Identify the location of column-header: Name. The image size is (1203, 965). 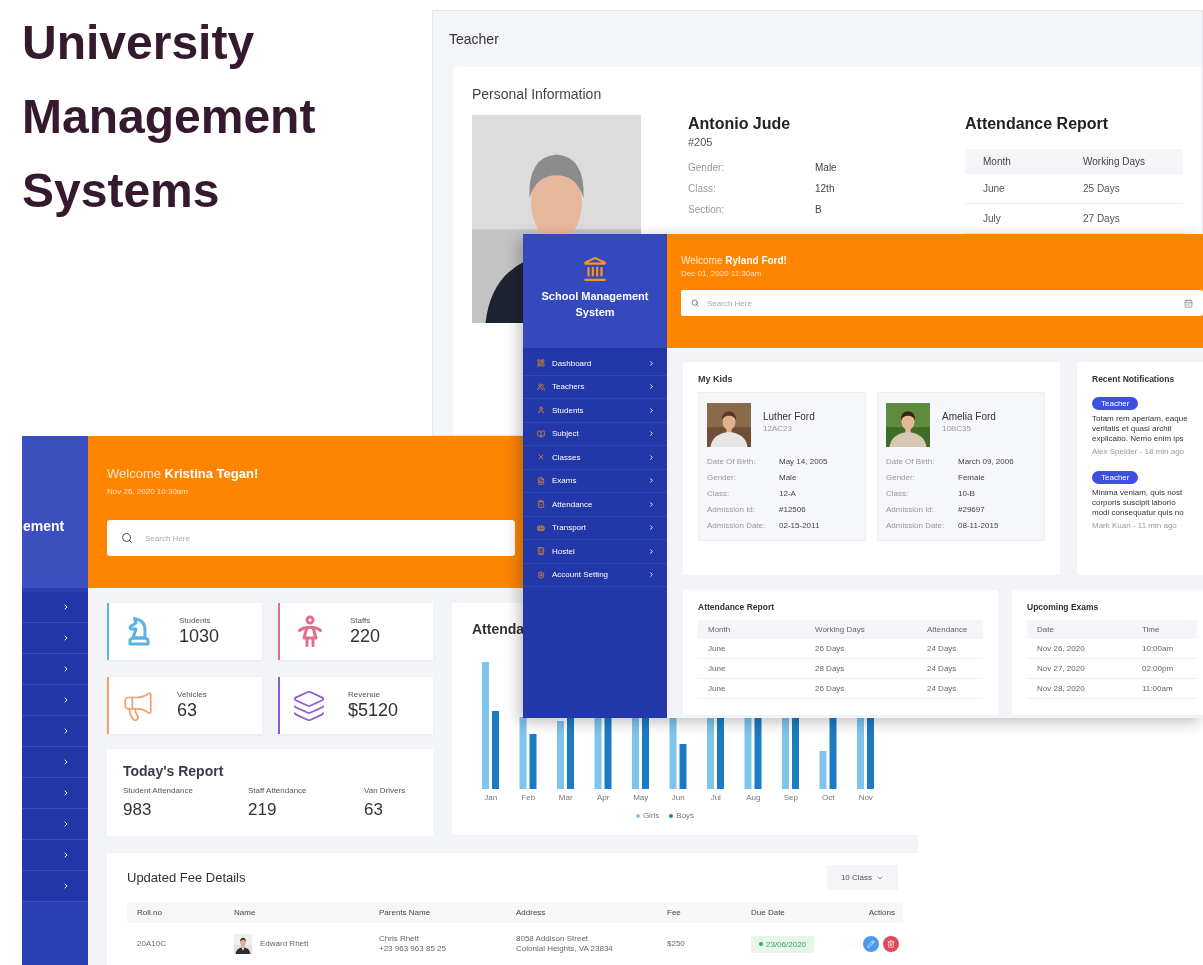
(306, 912).